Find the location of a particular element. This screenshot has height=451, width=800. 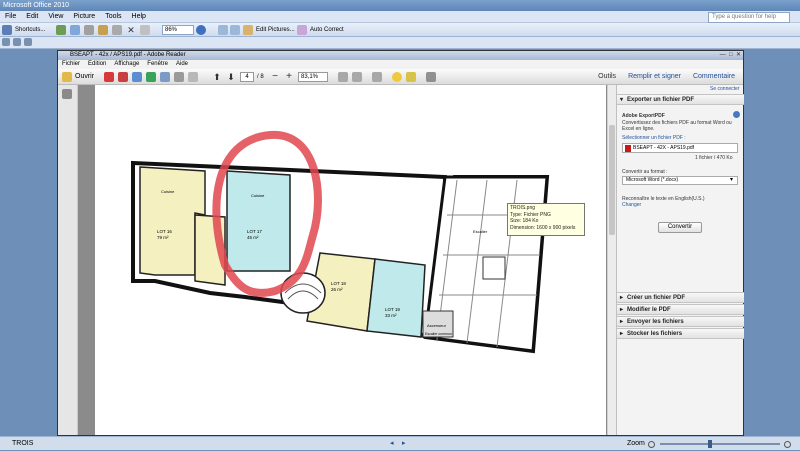

open-button: Ouvrir is located at coordinates (84, 77).